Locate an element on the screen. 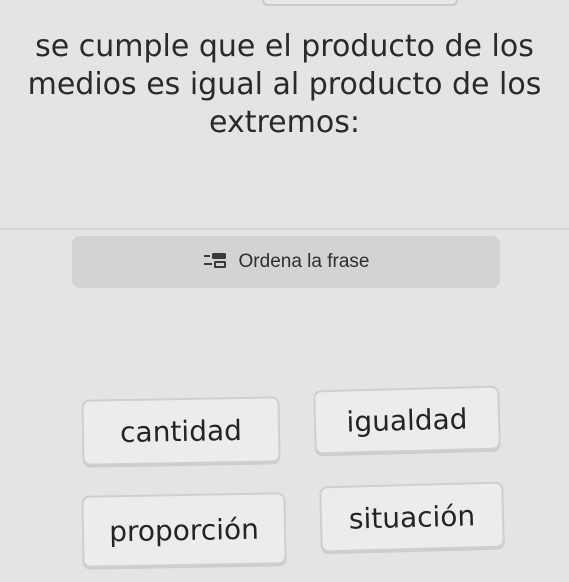  word-tile-cantidad: cantidad is located at coordinates (181, 431).